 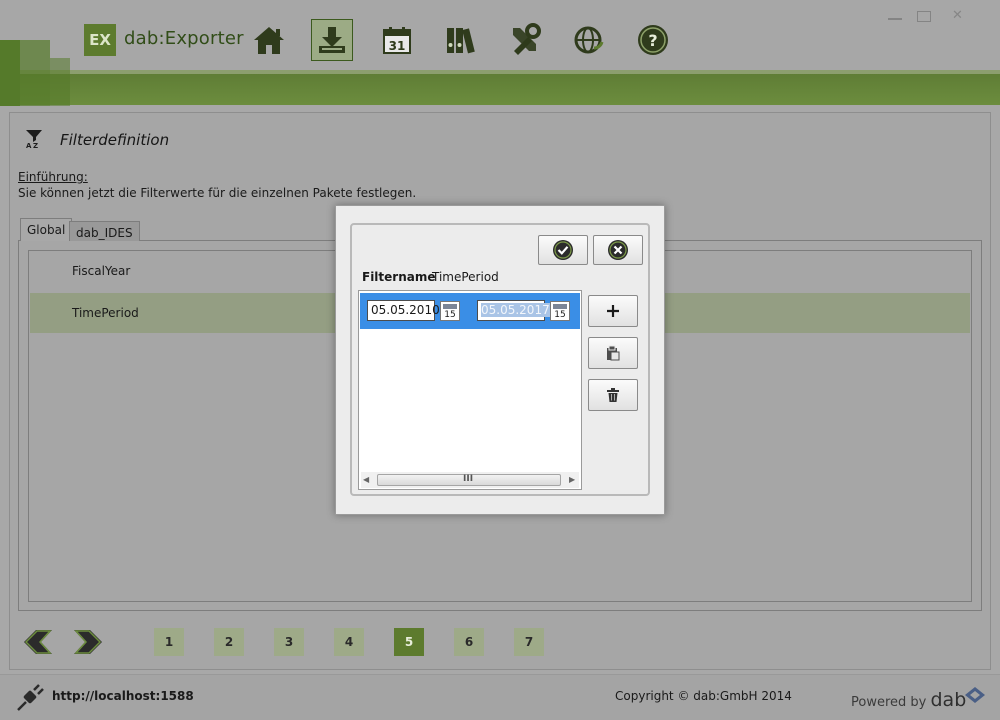 What do you see at coordinates (269, 40) in the screenshot?
I see `home-icon` at bounding box center [269, 40].